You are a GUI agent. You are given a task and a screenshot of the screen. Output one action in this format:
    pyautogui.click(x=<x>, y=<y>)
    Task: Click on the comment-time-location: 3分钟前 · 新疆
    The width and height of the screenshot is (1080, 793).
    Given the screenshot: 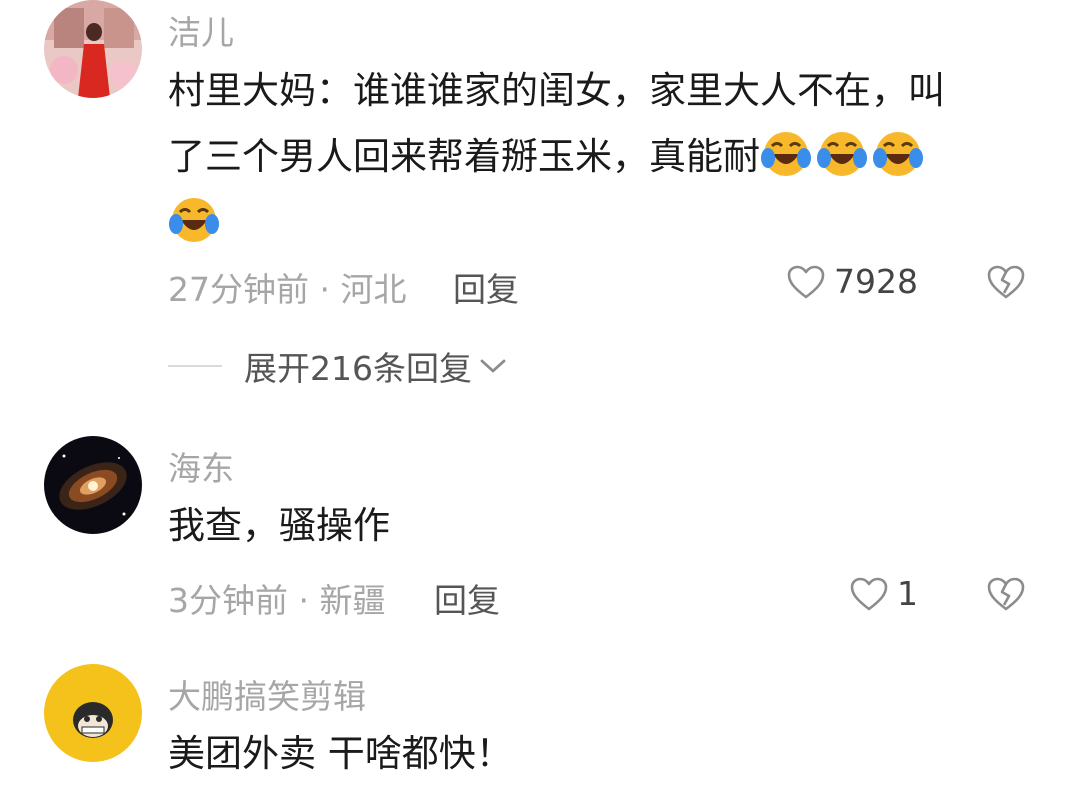 What is the action you would take?
    pyautogui.click(x=277, y=600)
    